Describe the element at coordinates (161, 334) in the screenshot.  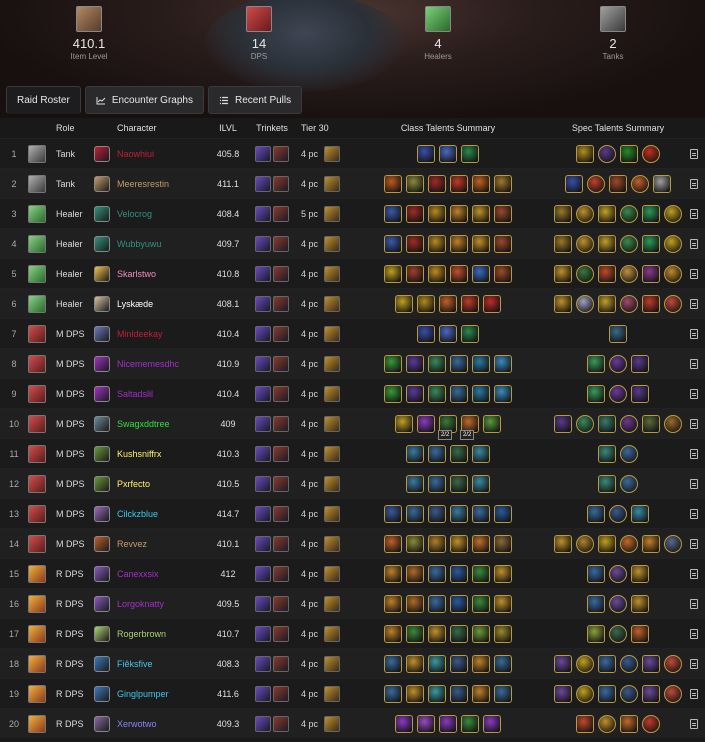
I see `character-name: Minldeekay` at that location.